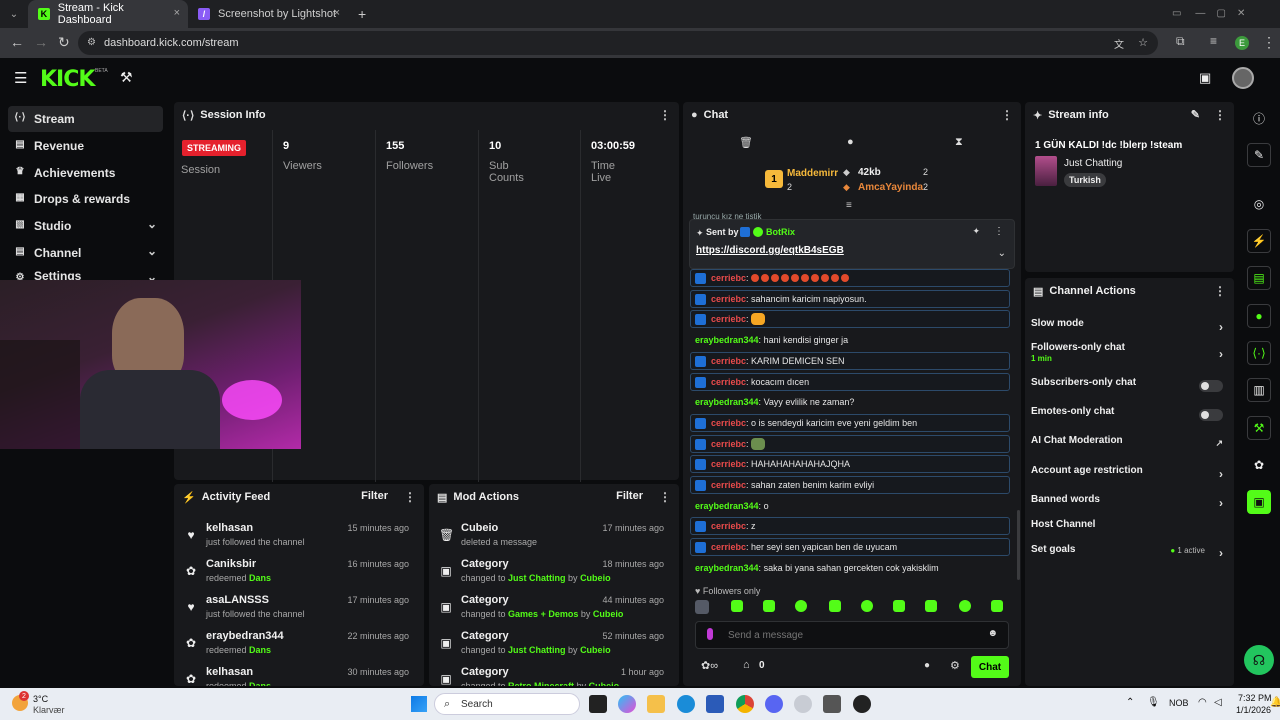 Image resolution: width=1280 pixels, height=720 pixels. I want to click on document-icon: ▤, so click(1259, 278).